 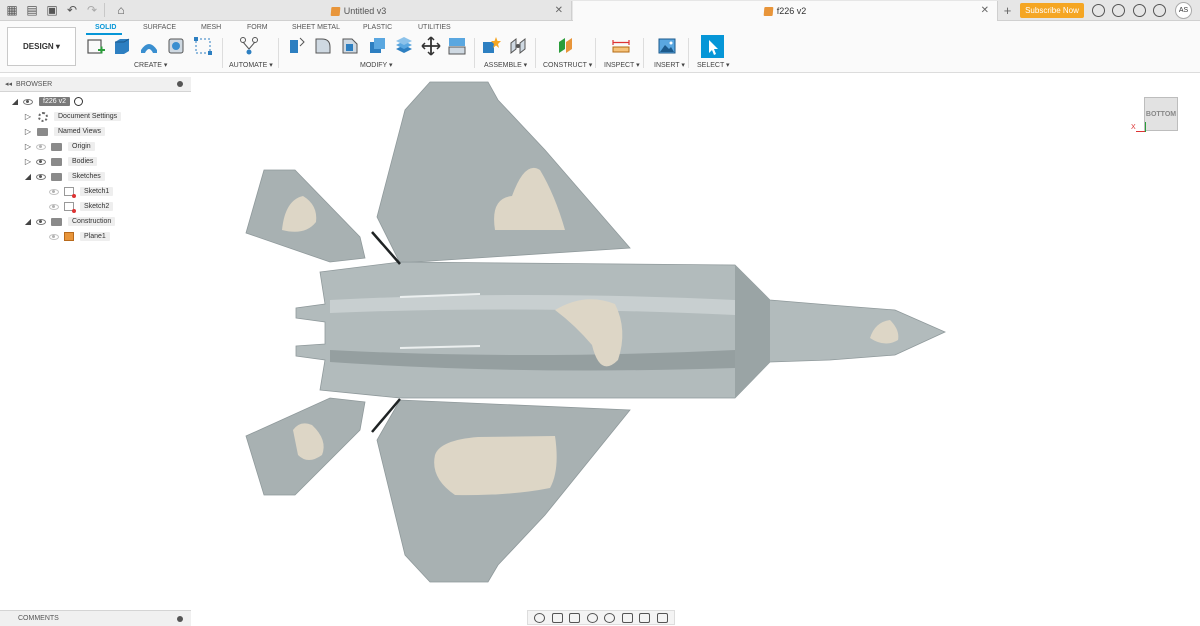 I want to click on file-menu-icon: ▤, so click(x=32, y=10).